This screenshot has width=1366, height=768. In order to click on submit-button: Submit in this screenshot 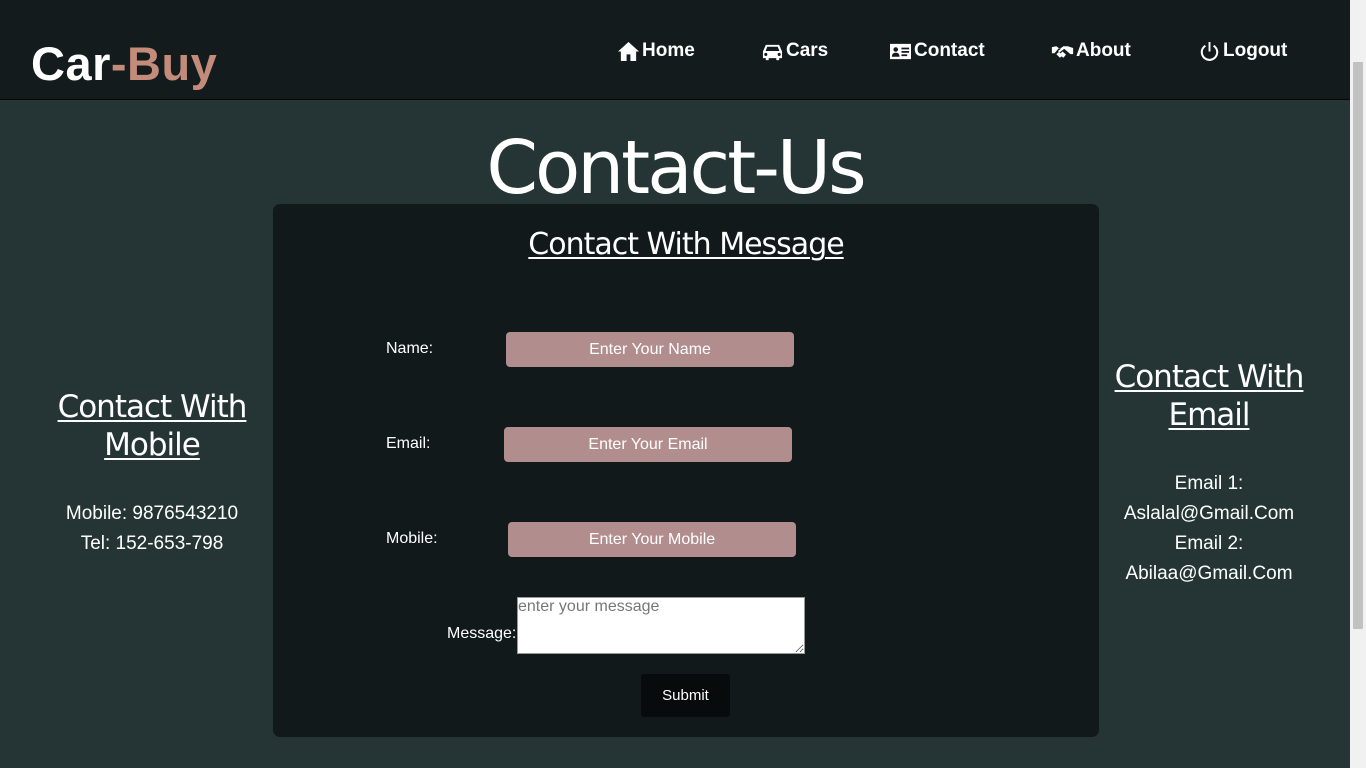, I will do `click(685, 695)`.